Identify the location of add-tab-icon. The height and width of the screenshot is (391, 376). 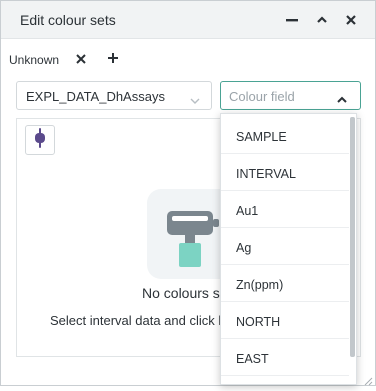
(113, 58).